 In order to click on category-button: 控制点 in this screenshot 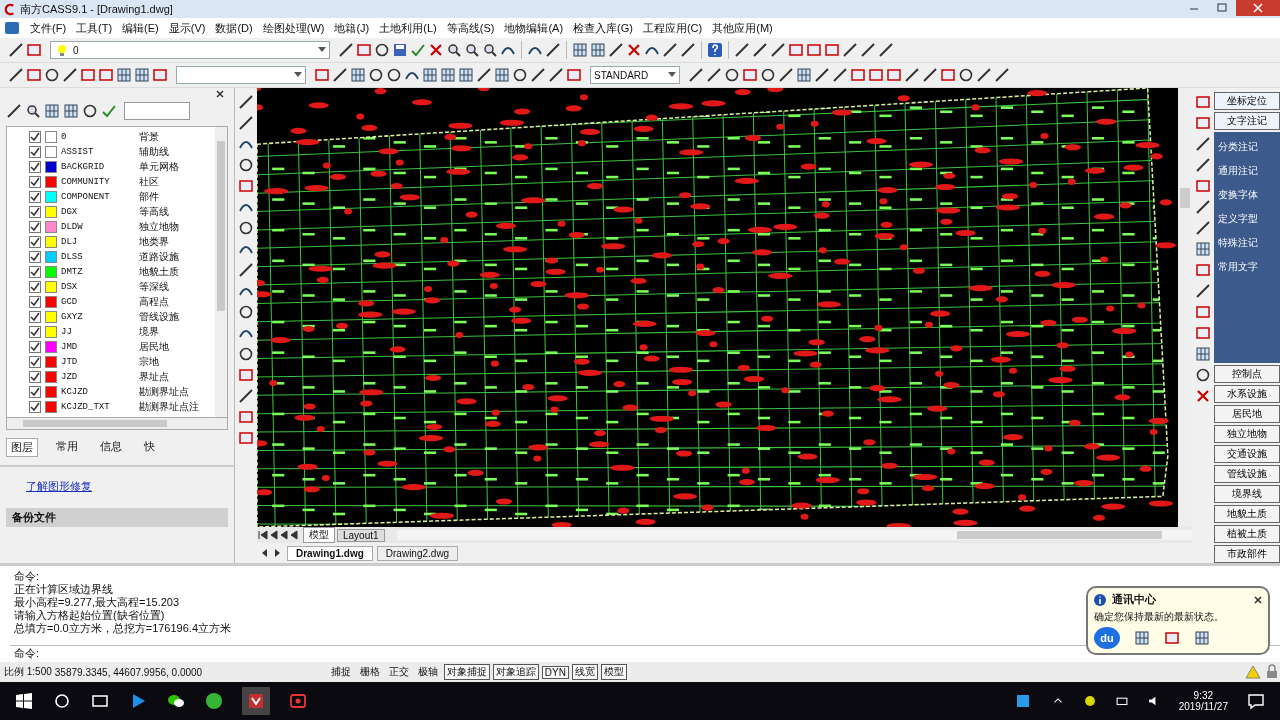, I will do `click(1247, 374)`.